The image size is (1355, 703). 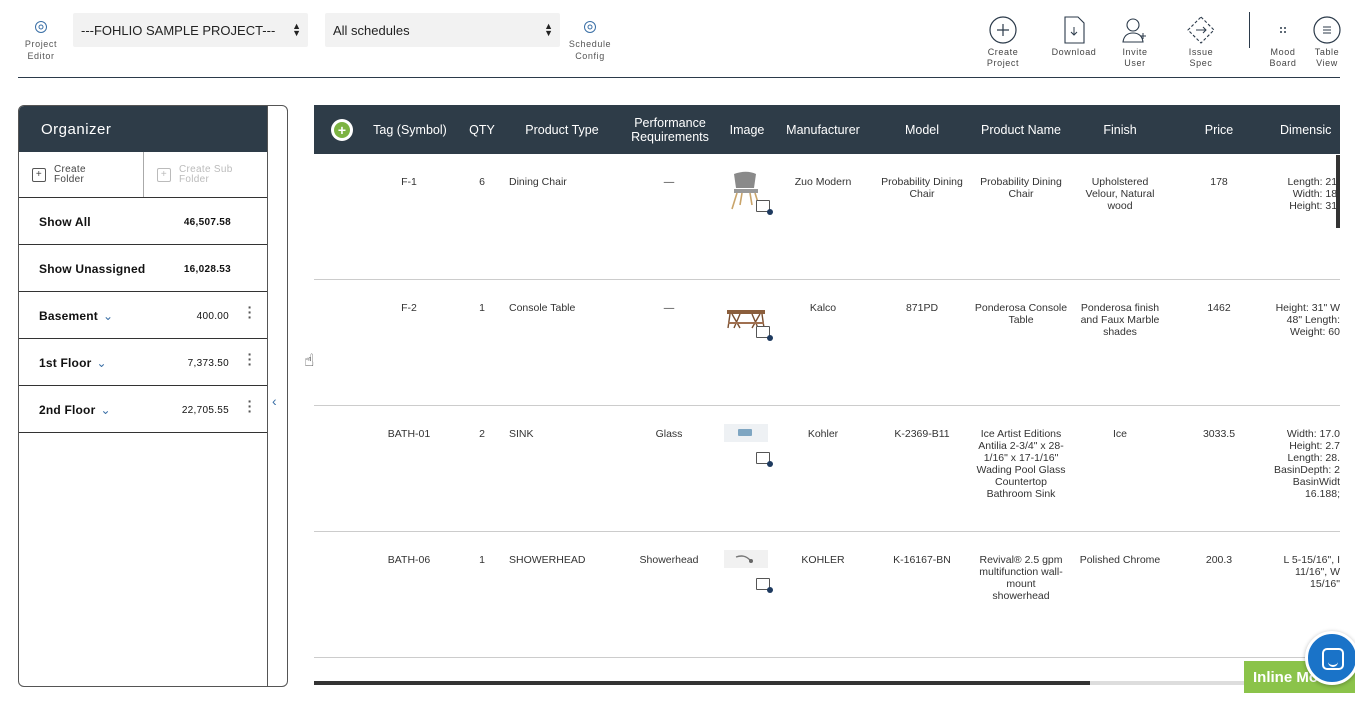 What do you see at coordinates (1338, 191) in the screenshot?
I see `vertical-scrollbar-thumb` at bounding box center [1338, 191].